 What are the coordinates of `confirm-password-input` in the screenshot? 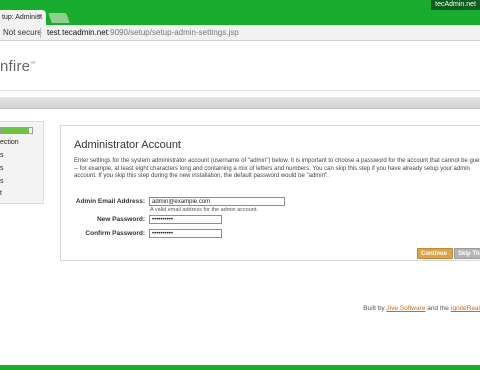 It's located at (185, 233).